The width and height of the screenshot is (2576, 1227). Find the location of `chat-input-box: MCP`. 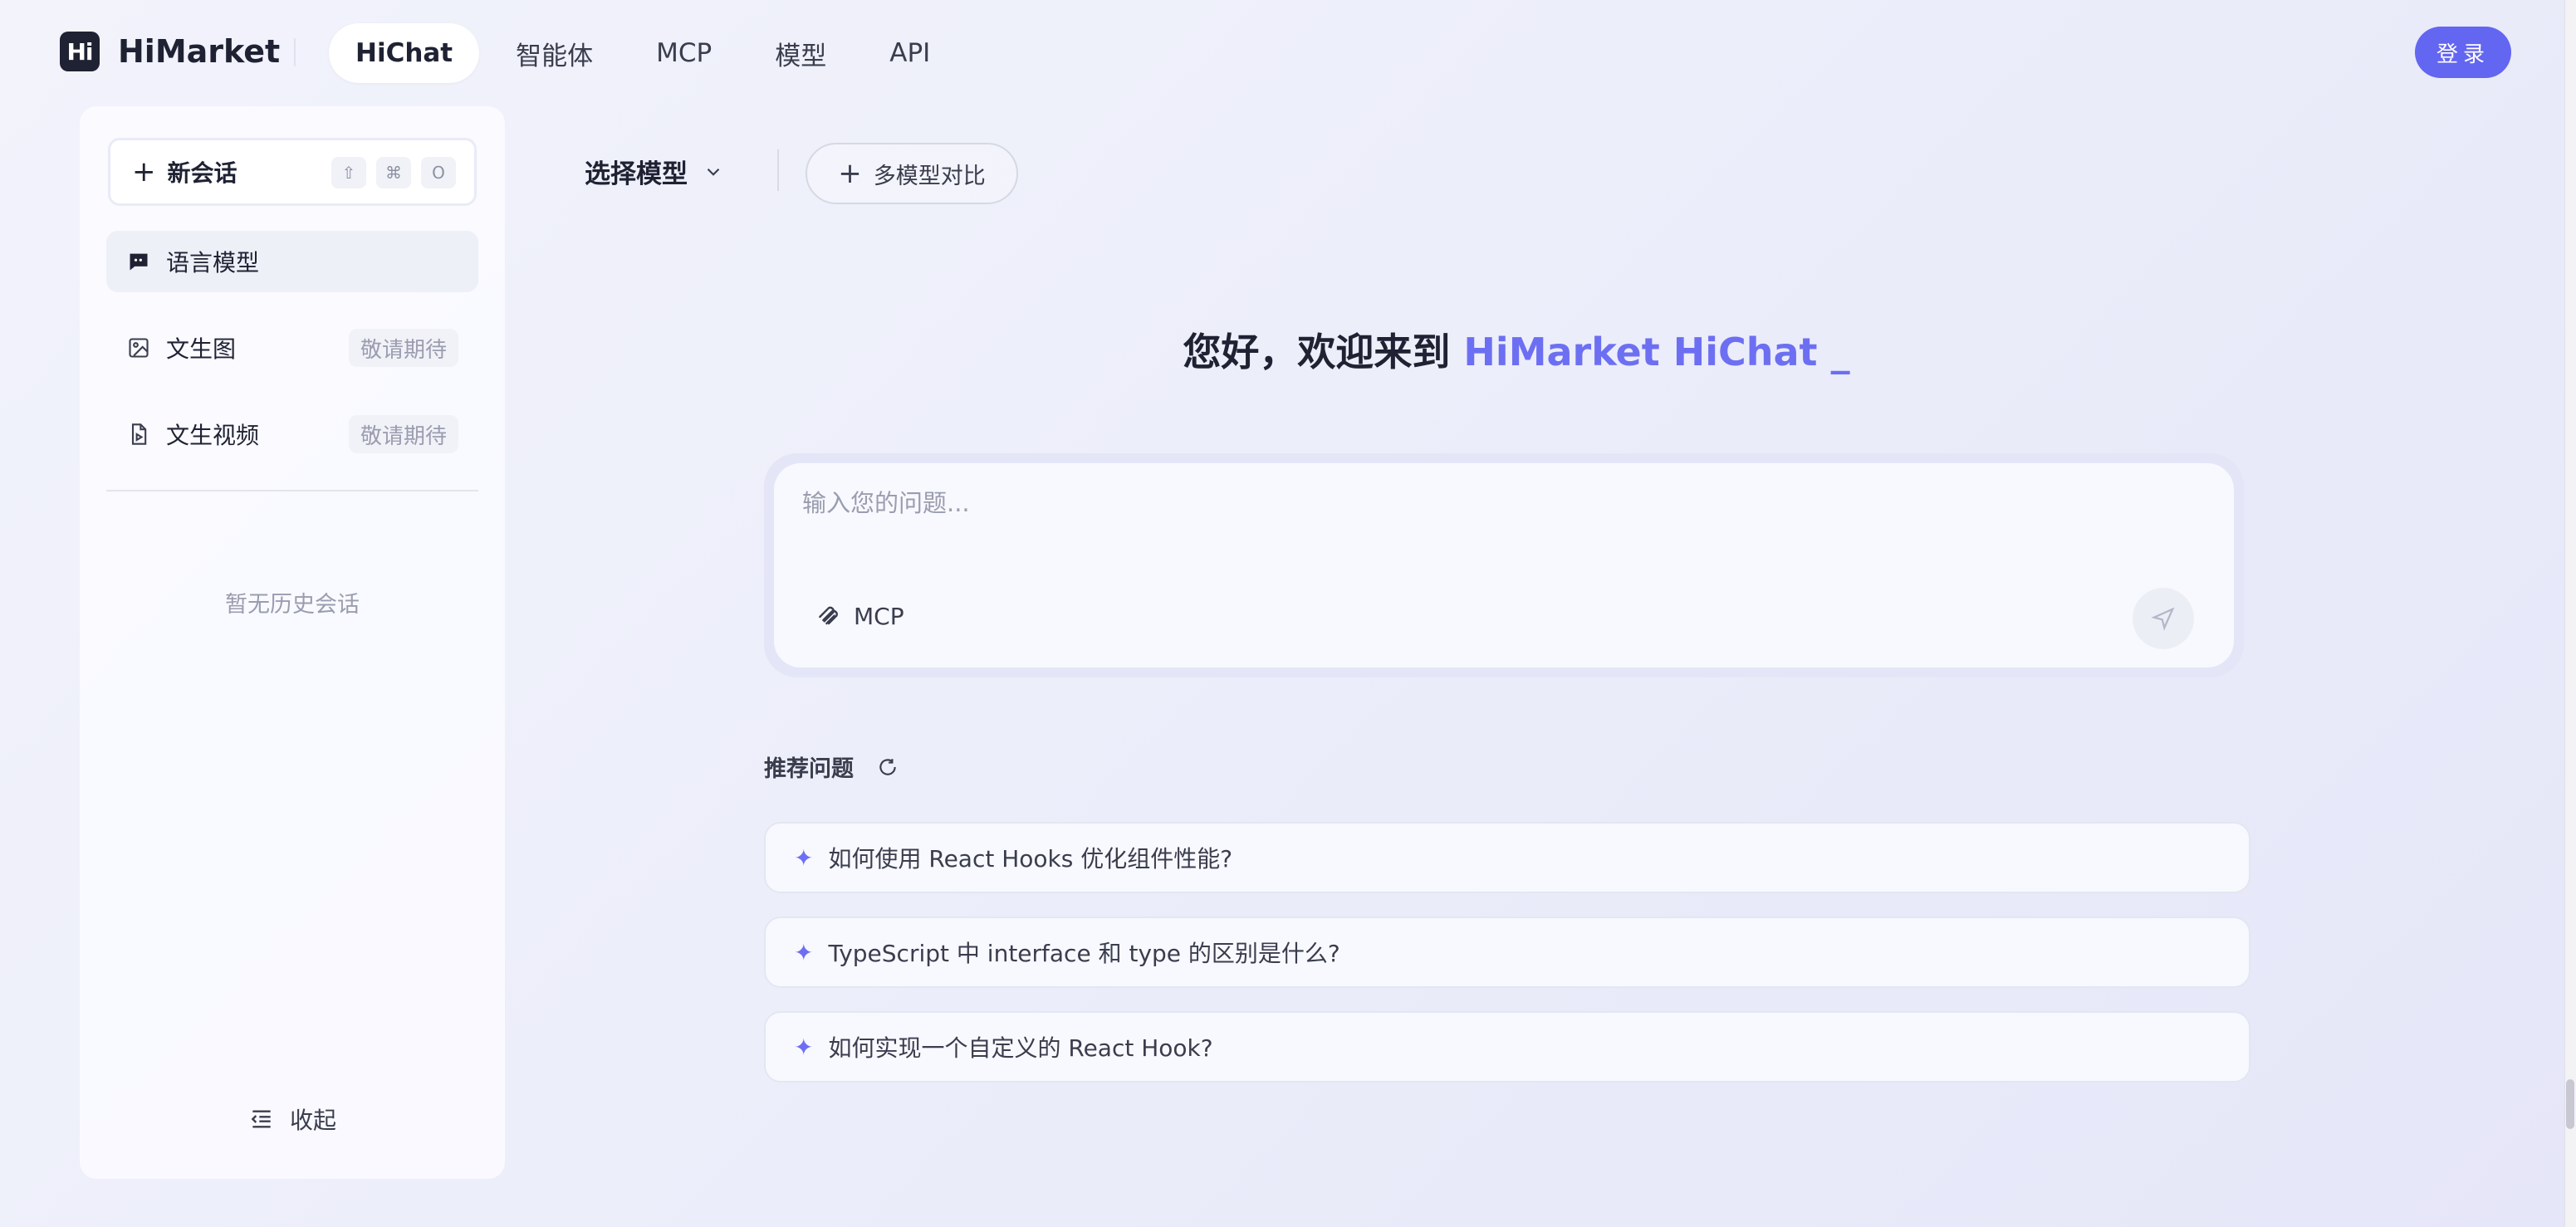

chat-input-box: MCP is located at coordinates (1504, 565).